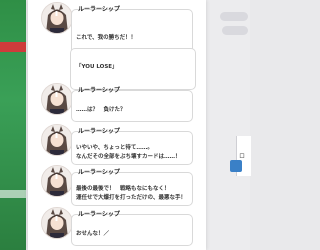 This screenshot has height=250, width=320. What do you see at coordinates (93, 234) in the screenshot?
I see `message-text: おせんな！／` at bounding box center [93, 234].